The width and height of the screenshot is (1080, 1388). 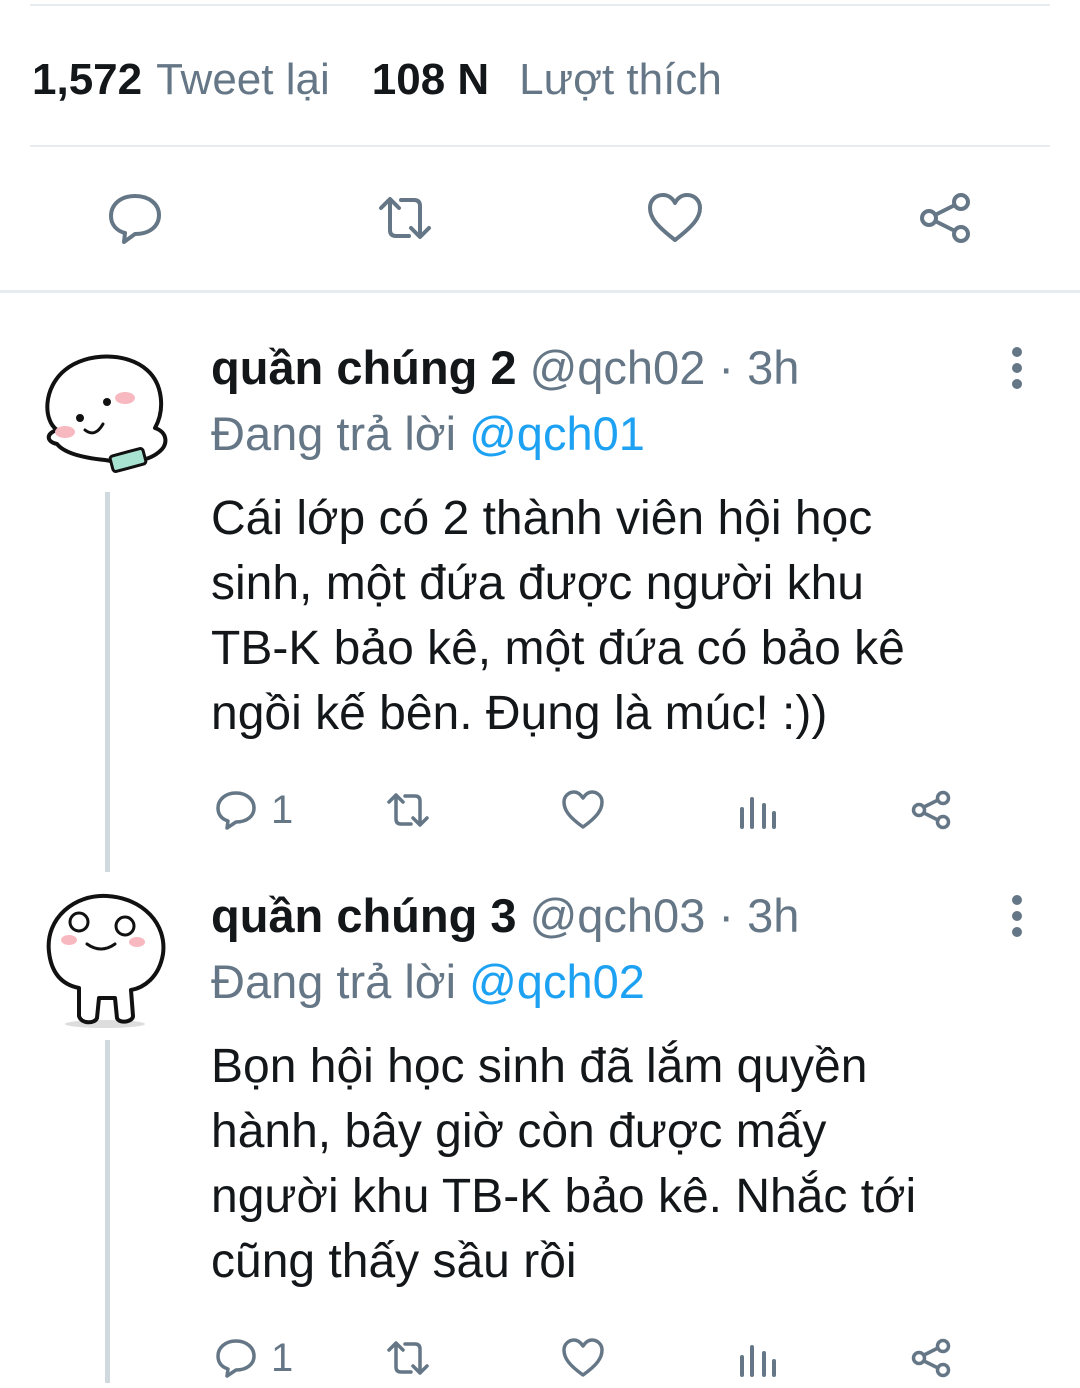 I want to click on actions-divider, so click(x=540, y=291).